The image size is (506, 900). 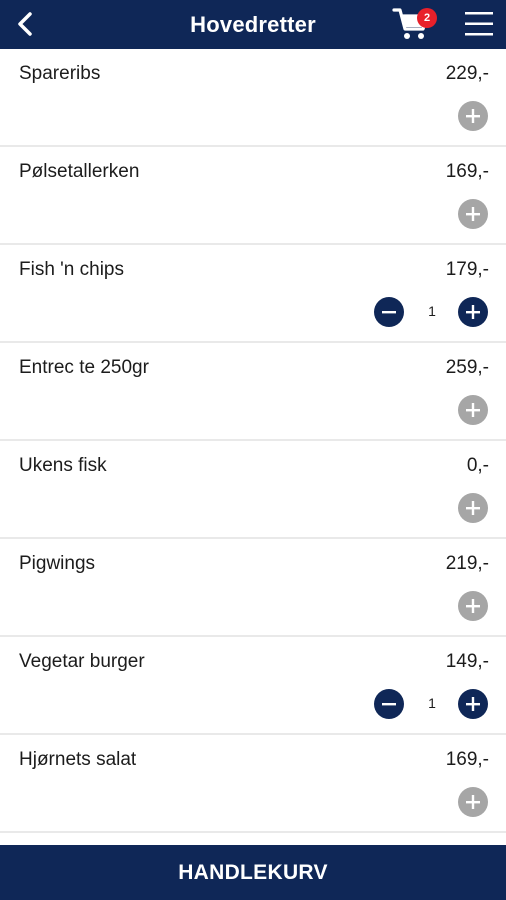 I want to click on dish-name: Spareribs, so click(x=60, y=73).